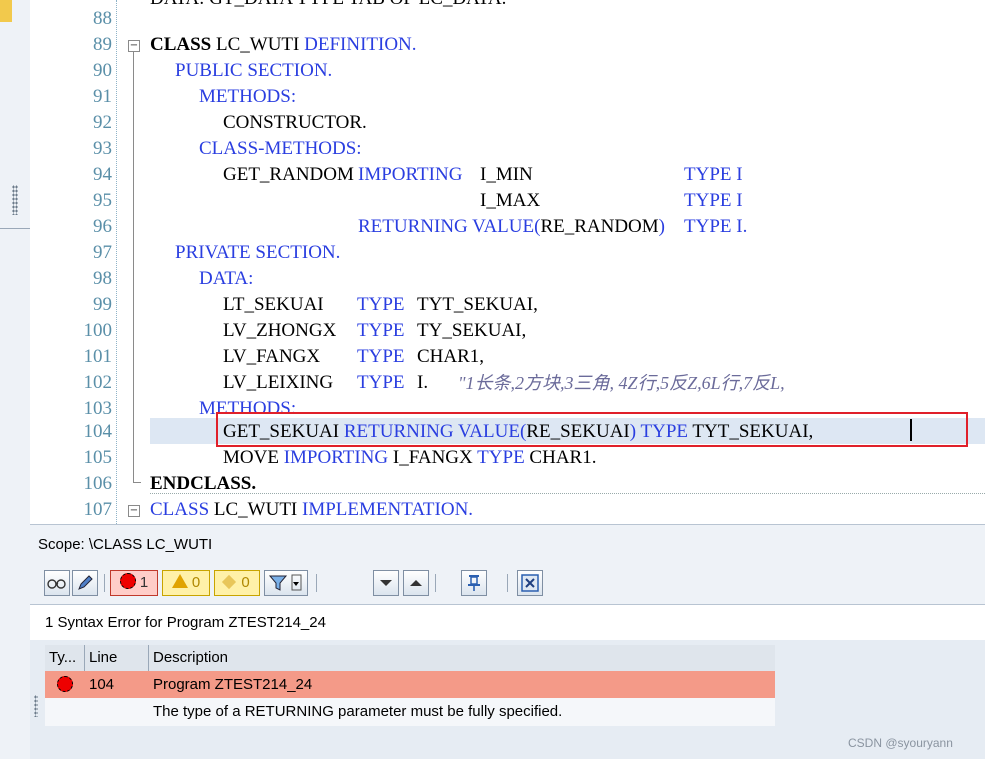  Describe the element at coordinates (102, 148) in the screenshot. I see `line-number: 93` at that location.